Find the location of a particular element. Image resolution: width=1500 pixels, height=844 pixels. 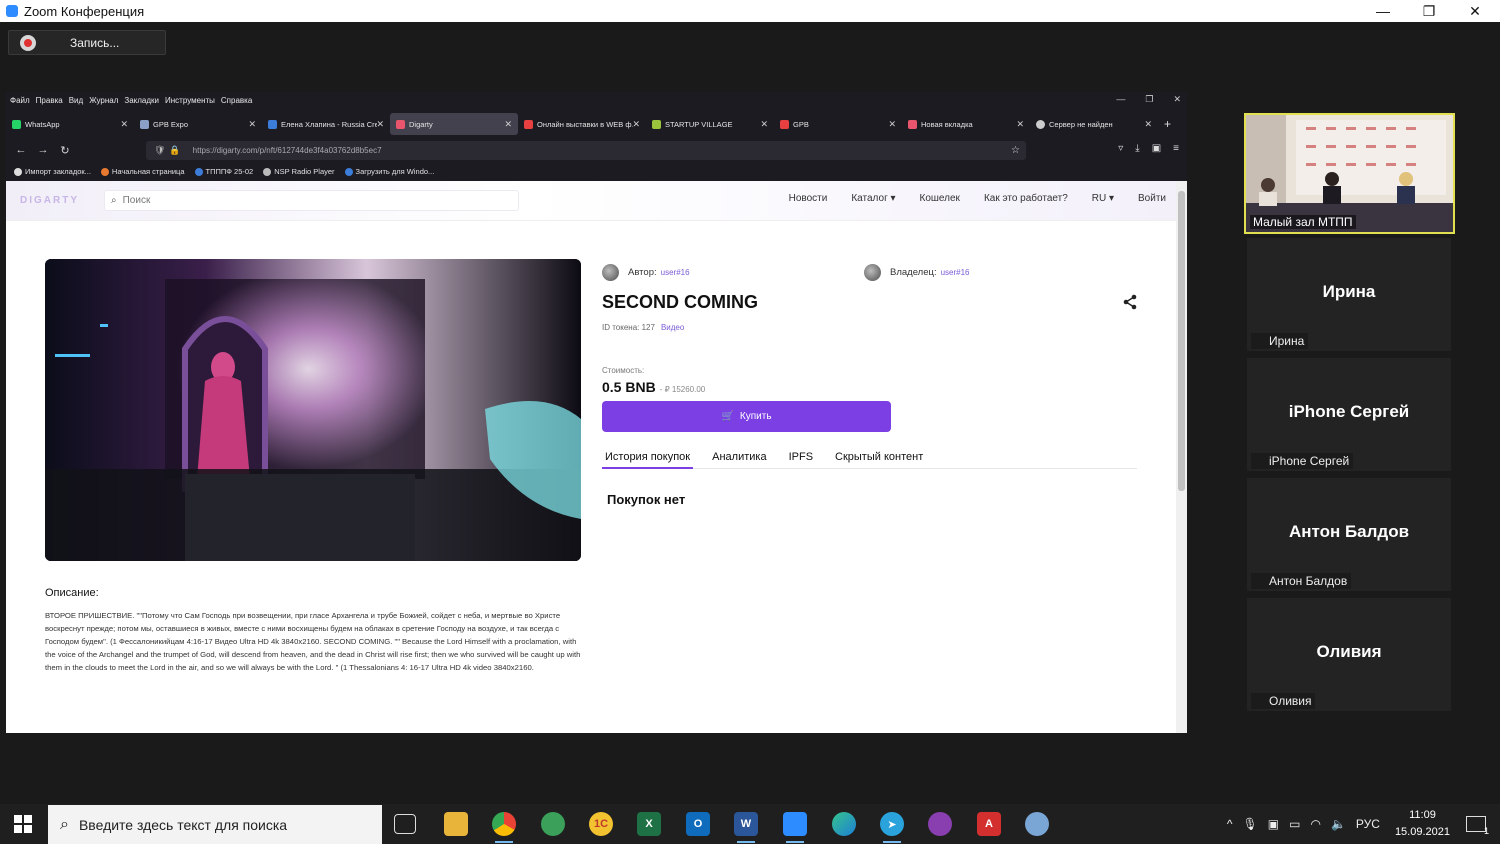

notifications-icon: 1 is located at coordinates (1477, 826).